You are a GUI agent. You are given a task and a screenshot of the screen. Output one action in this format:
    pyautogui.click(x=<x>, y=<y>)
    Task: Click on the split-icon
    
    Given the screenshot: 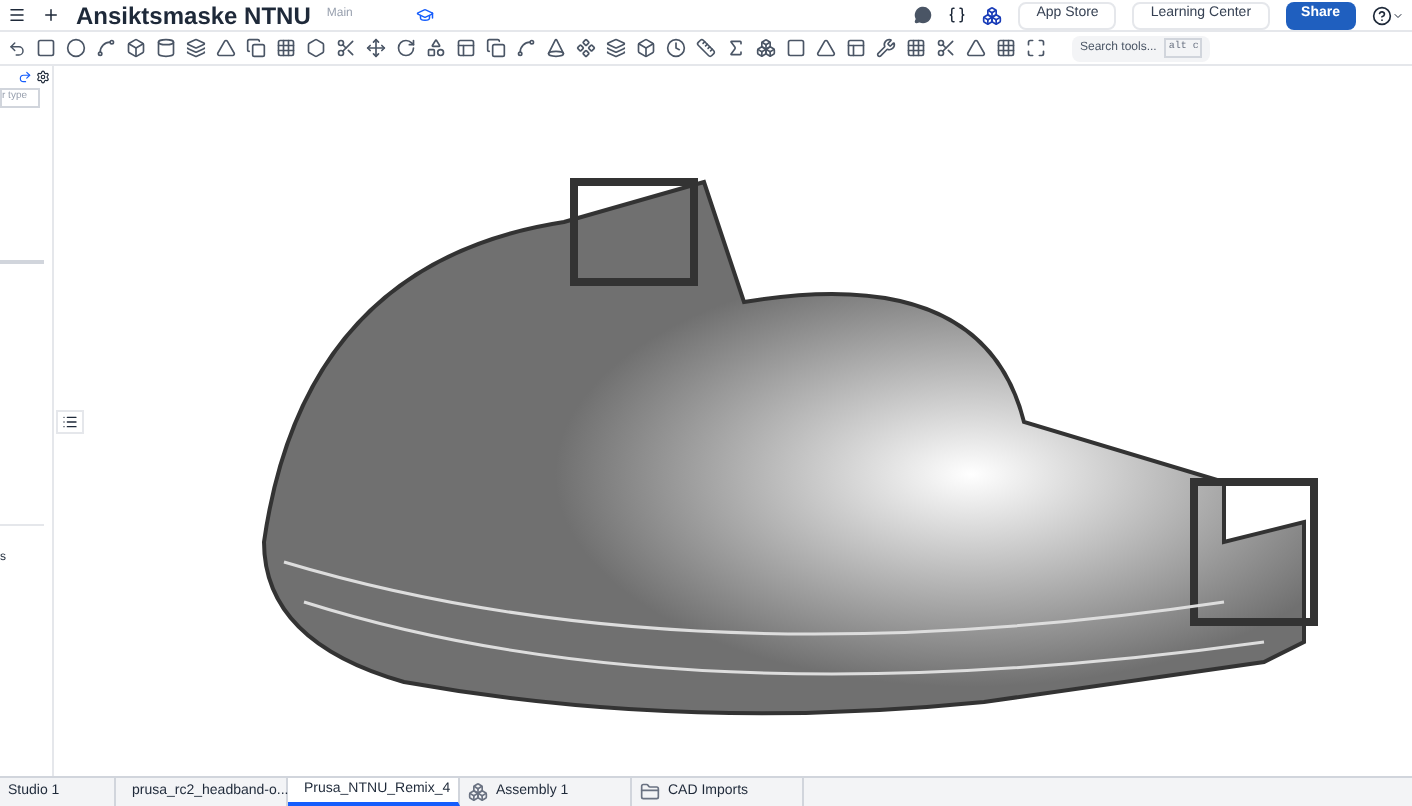 What is the action you would take?
    pyautogui.click(x=346, y=48)
    